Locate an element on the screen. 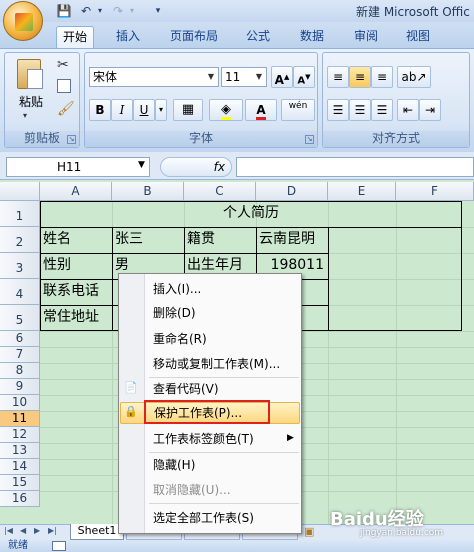  prev-sheet-icon: ◀ is located at coordinates (23, 530).